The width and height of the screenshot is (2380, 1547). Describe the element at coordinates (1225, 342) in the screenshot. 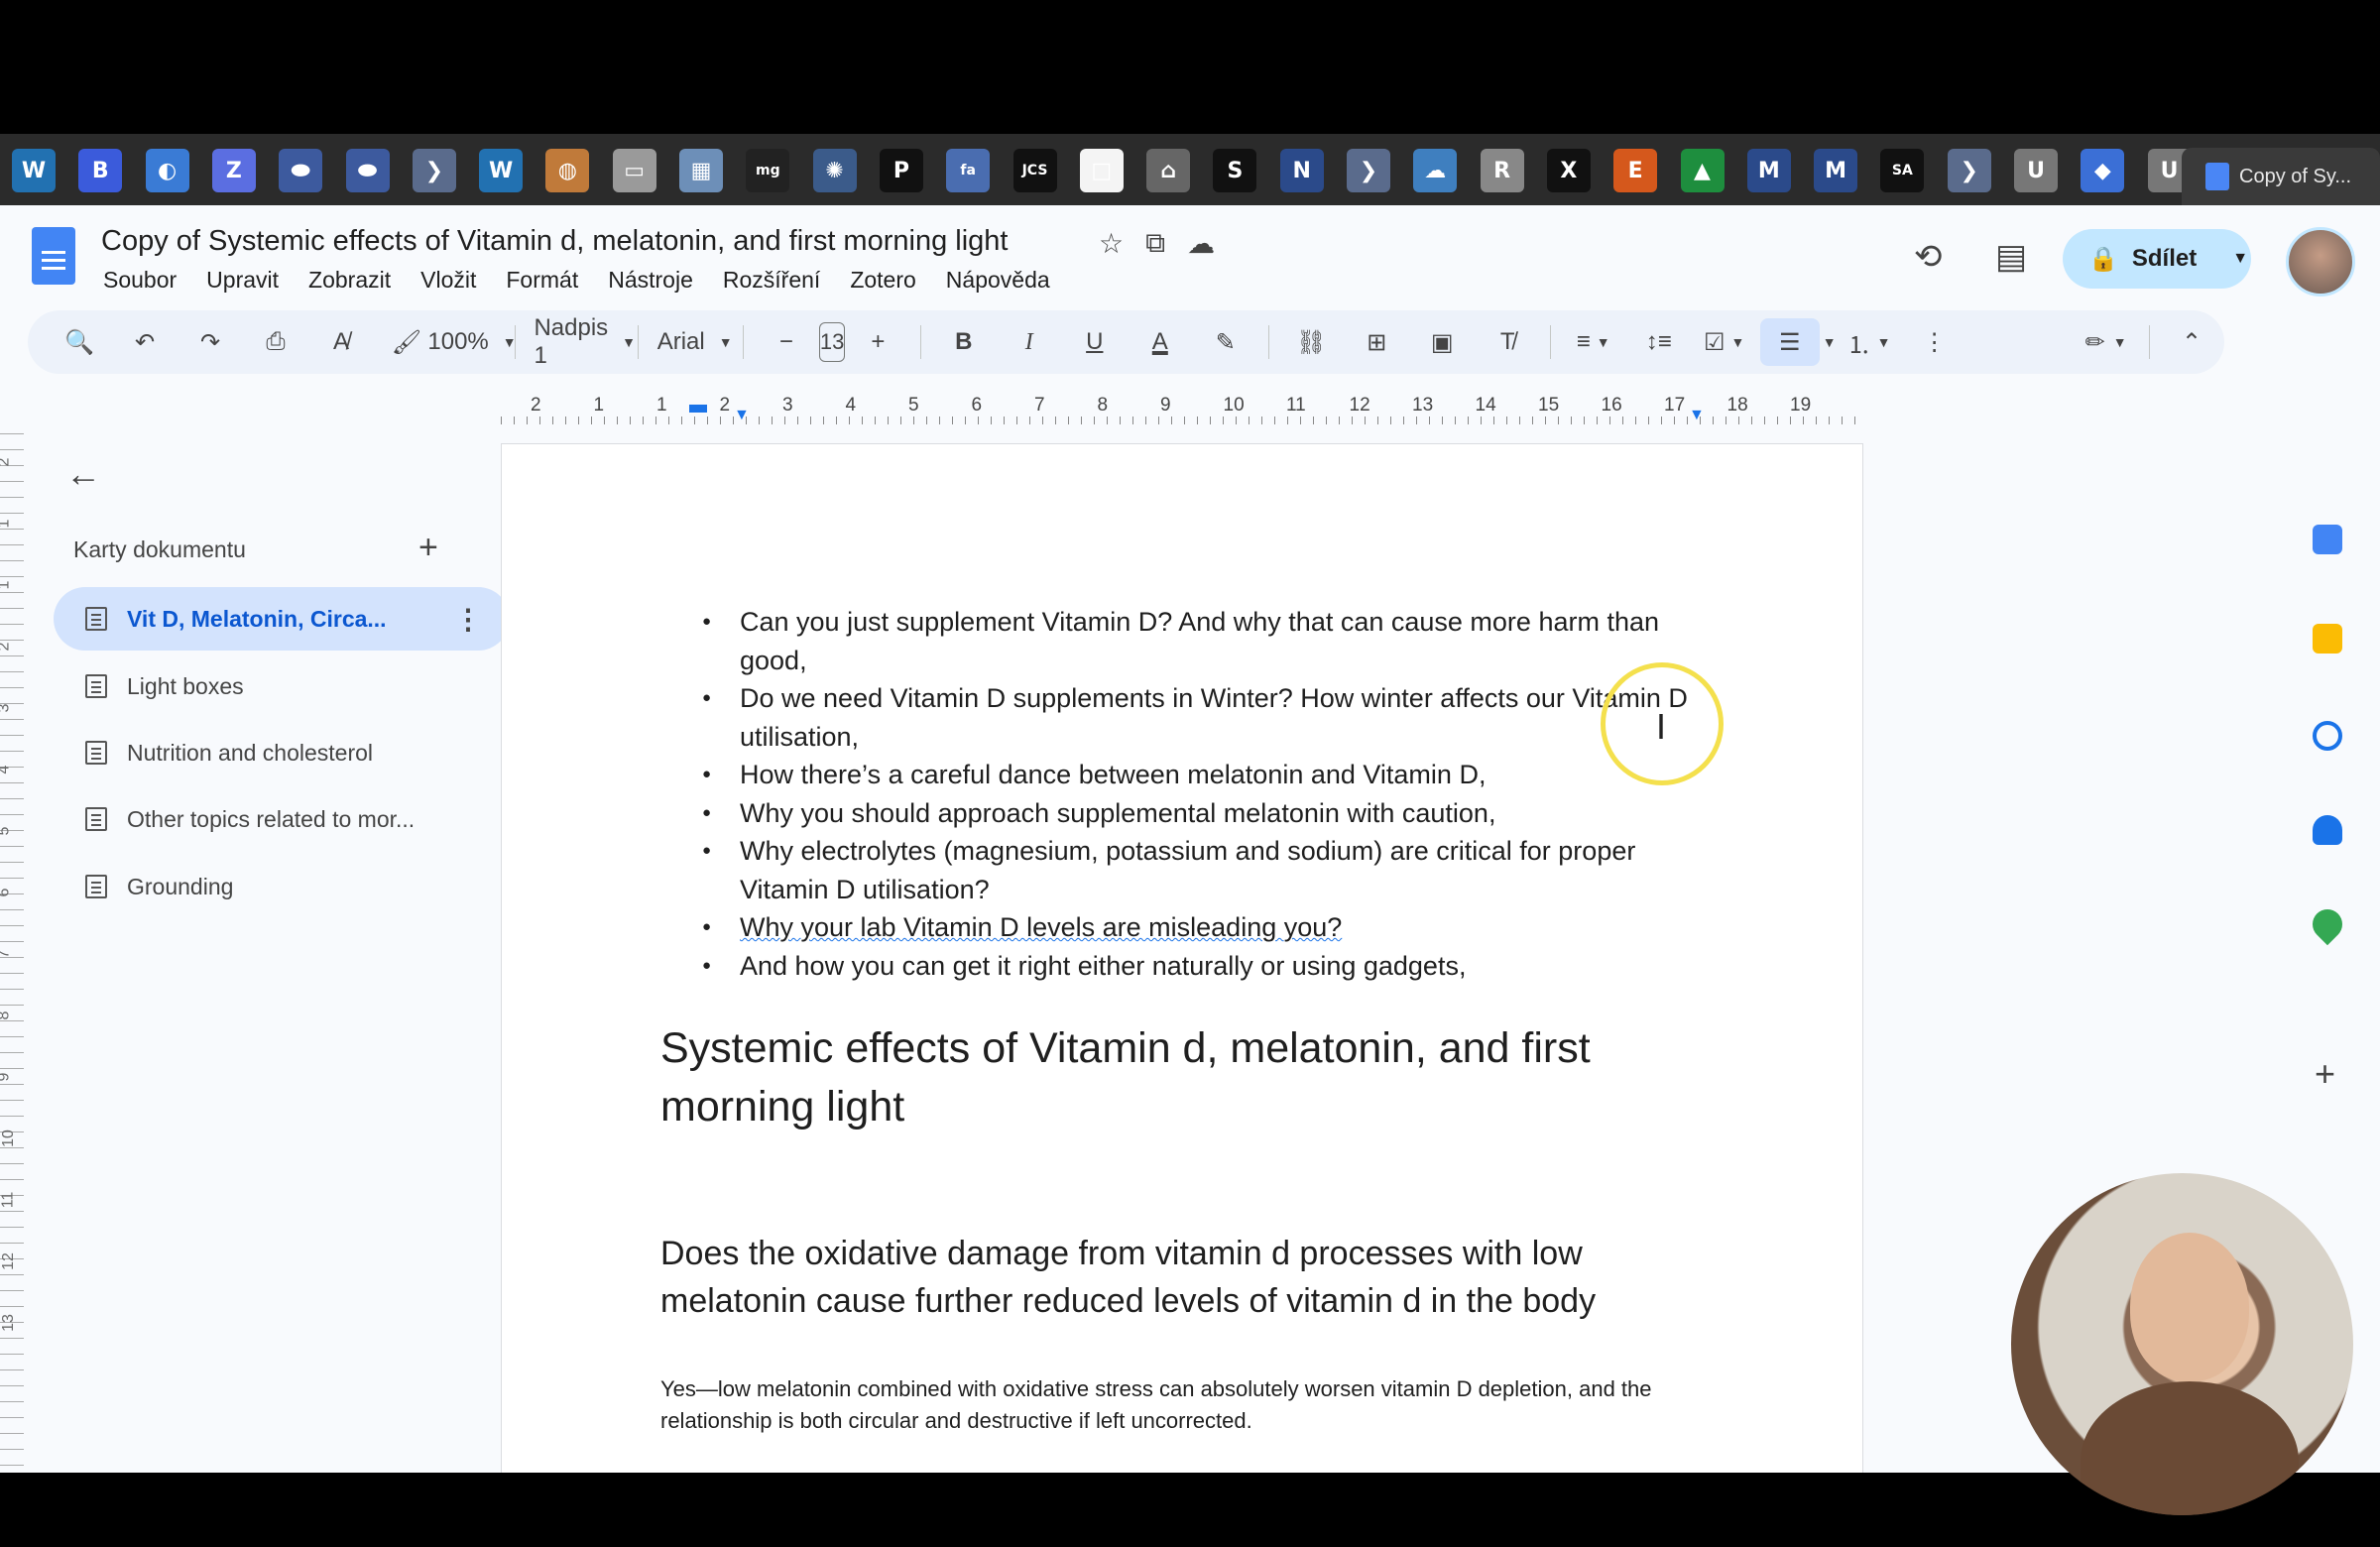

I see `highlight-icon: ✎` at that location.